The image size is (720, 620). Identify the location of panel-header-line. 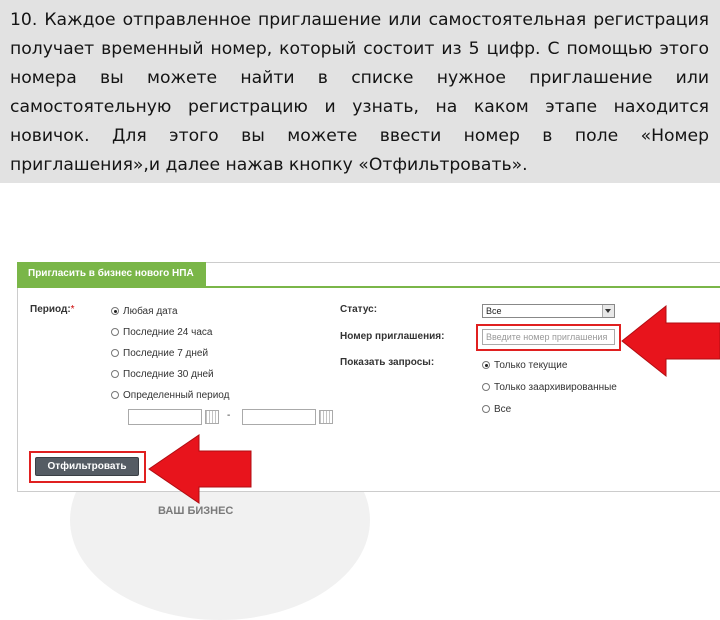
(368, 287).